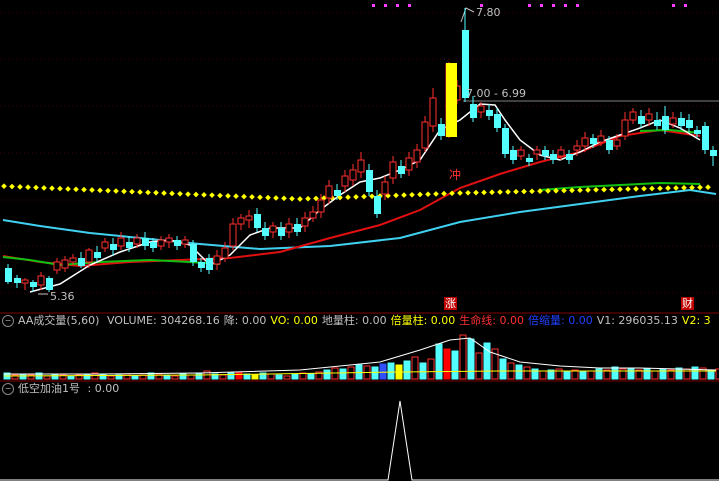 The image size is (719, 481). I want to click on volume-stat: 降: 0.00, so click(245, 320).